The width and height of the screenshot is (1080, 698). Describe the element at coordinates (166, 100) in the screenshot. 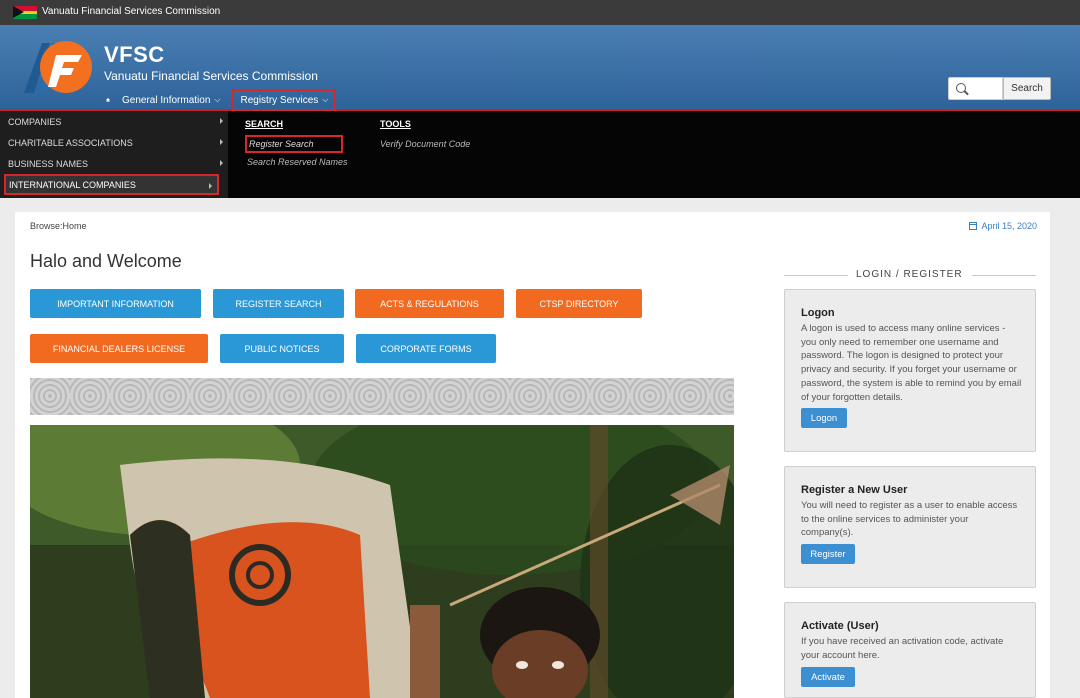

I see `nav-general-information-label: General Information` at that location.